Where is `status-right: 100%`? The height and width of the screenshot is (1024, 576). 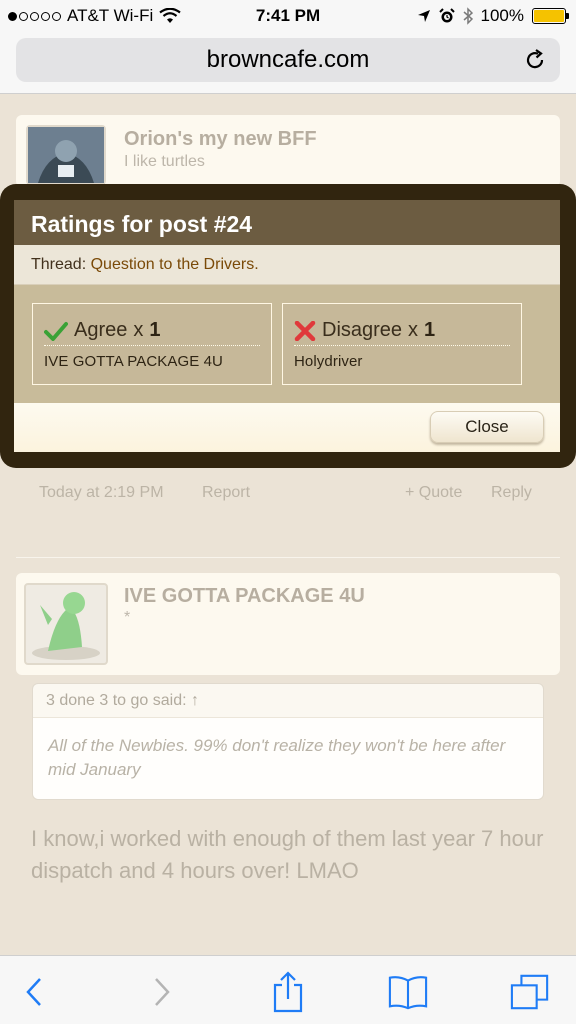 status-right: 100% is located at coordinates (493, 16).